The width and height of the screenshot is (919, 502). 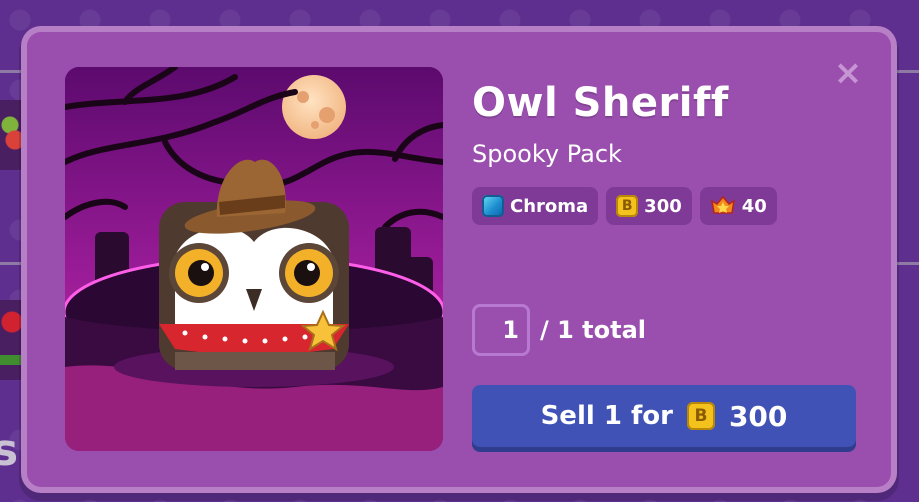 I want to click on item-name: Owl Sheriff, so click(x=600, y=103).